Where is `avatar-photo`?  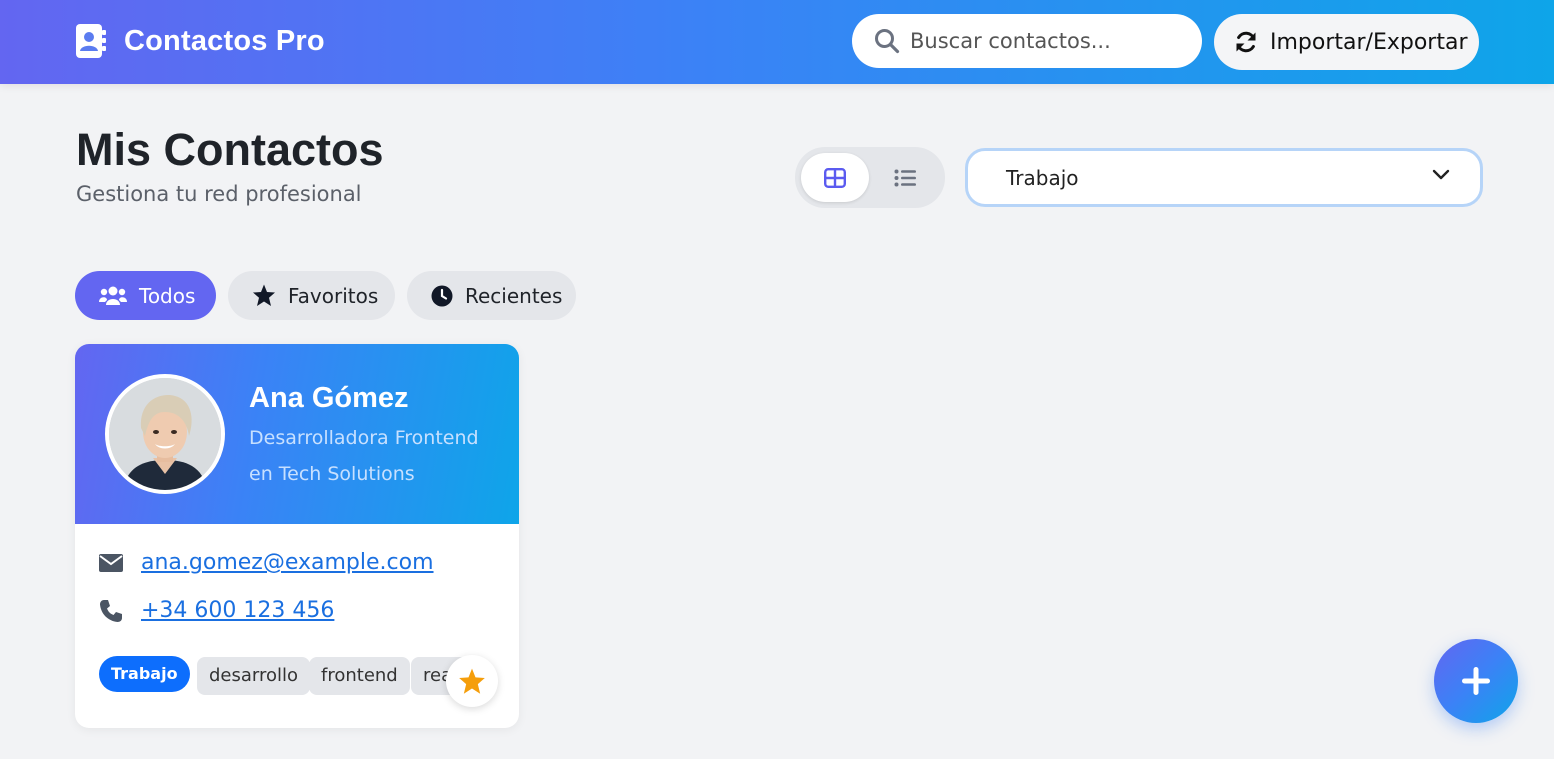 avatar-photo is located at coordinates (165, 434).